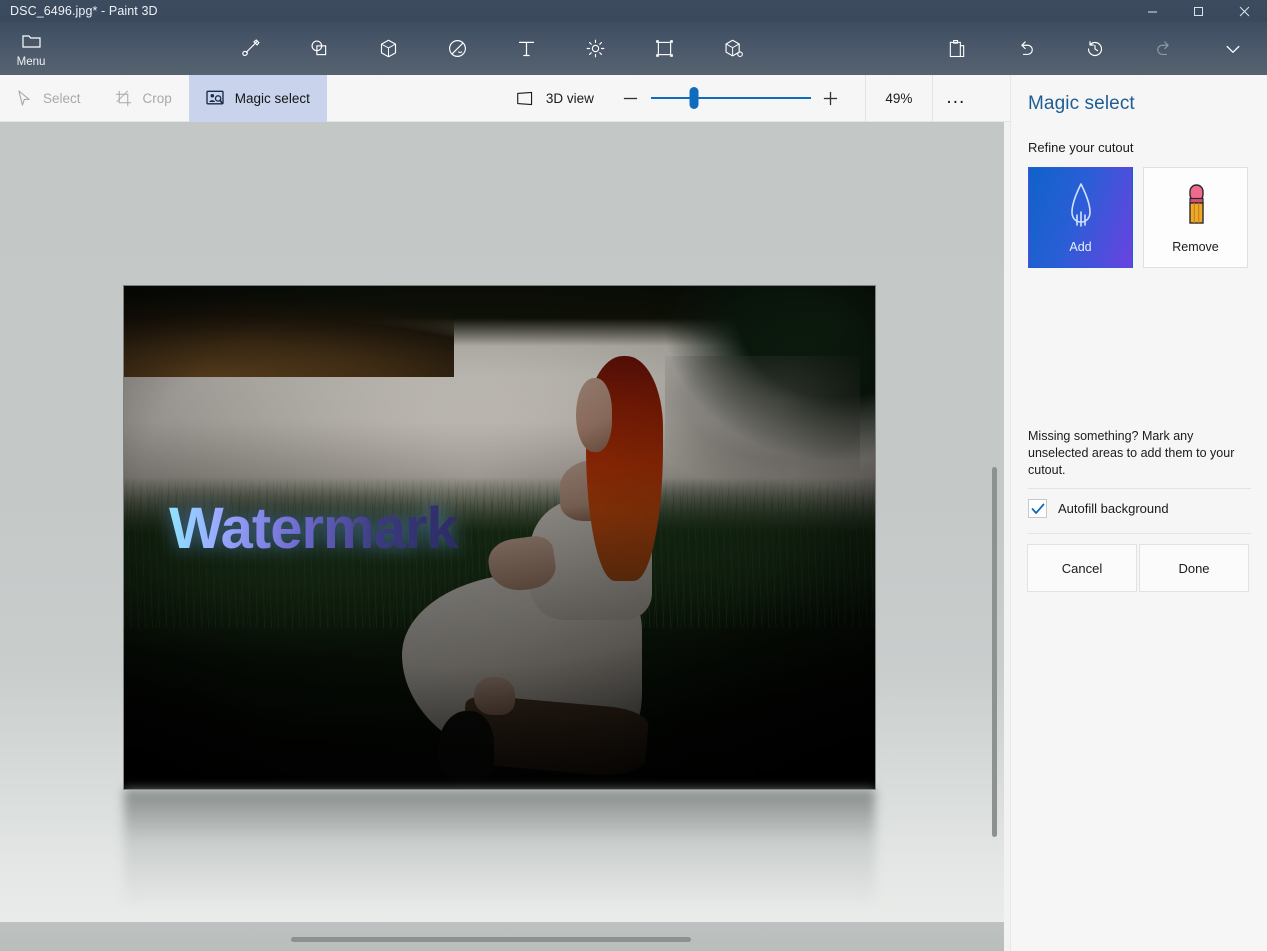 The height and width of the screenshot is (951, 1267). Describe the element at coordinates (314, 528) in the screenshot. I see `watermark-text: Watermark` at that location.